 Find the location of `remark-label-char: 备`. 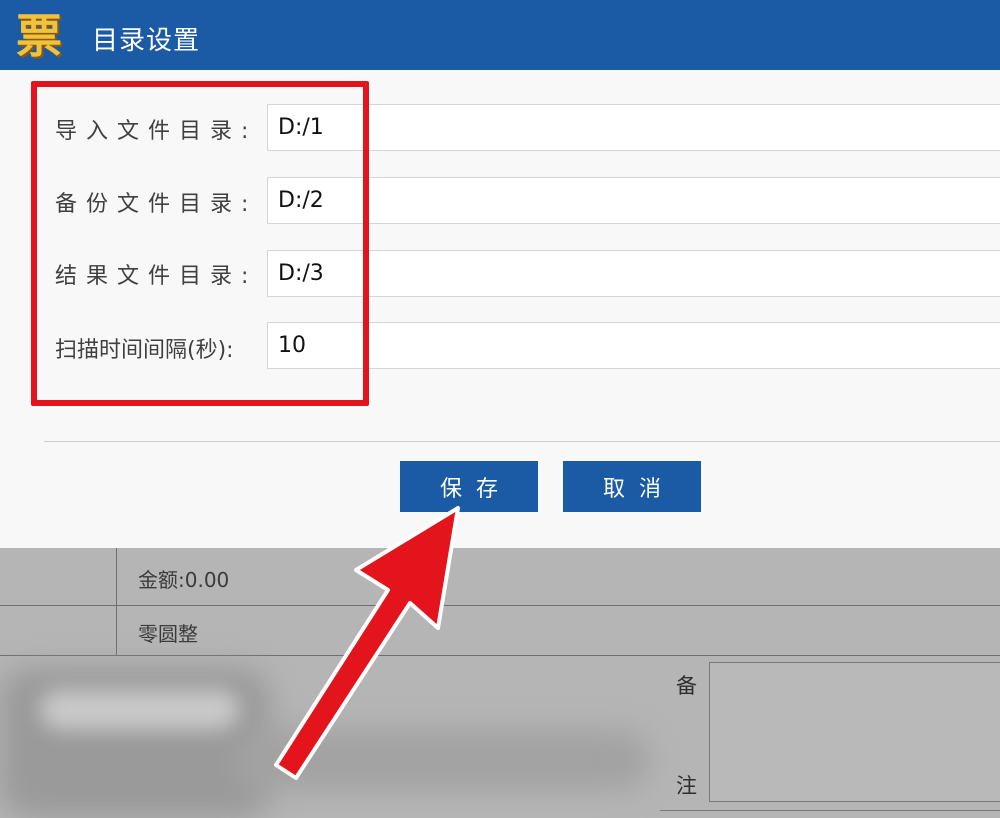

remark-label-char: 备 is located at coordinates (686, 686).